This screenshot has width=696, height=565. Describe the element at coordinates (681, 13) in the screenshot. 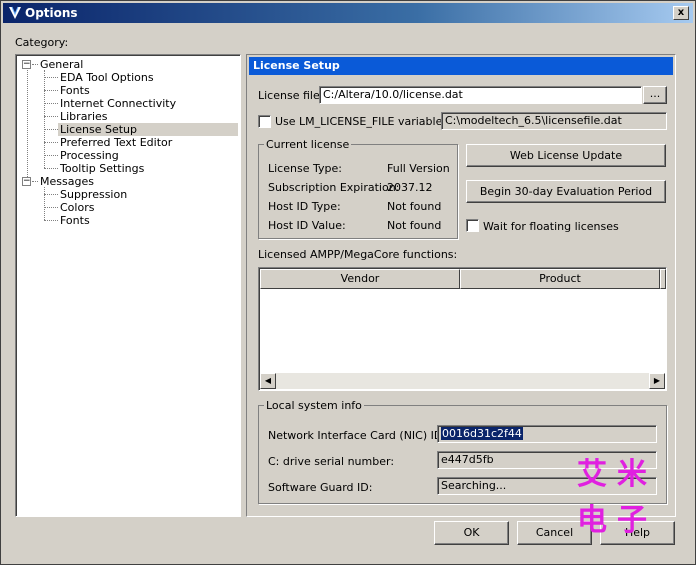

I see `close-button: x` at that location.